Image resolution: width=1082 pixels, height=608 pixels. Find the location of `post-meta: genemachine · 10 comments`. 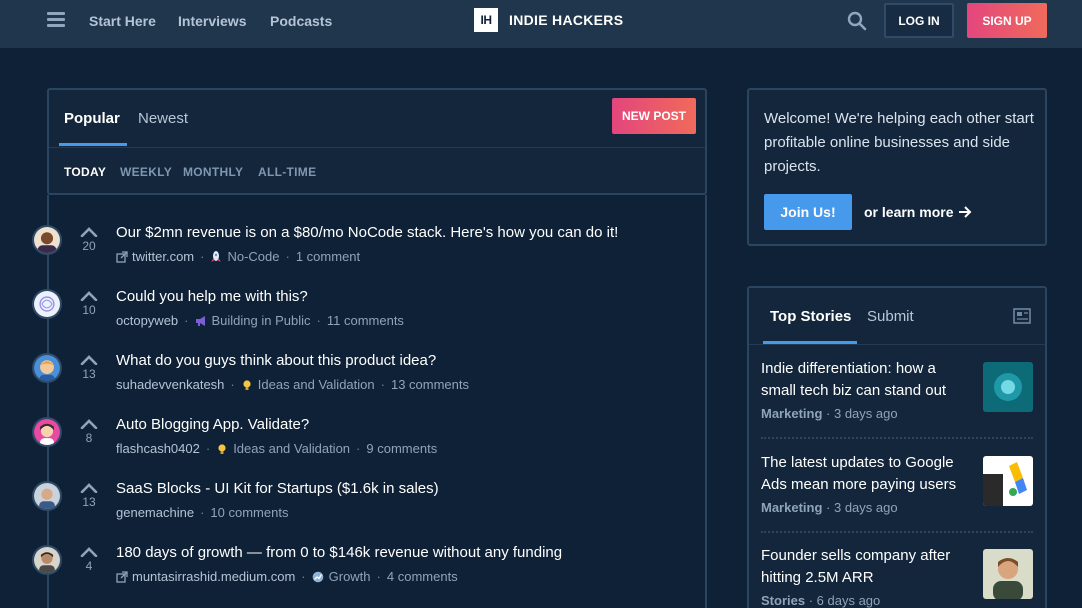

post-meta: genemachine · 10 comments is located at coordinates (202, 512).